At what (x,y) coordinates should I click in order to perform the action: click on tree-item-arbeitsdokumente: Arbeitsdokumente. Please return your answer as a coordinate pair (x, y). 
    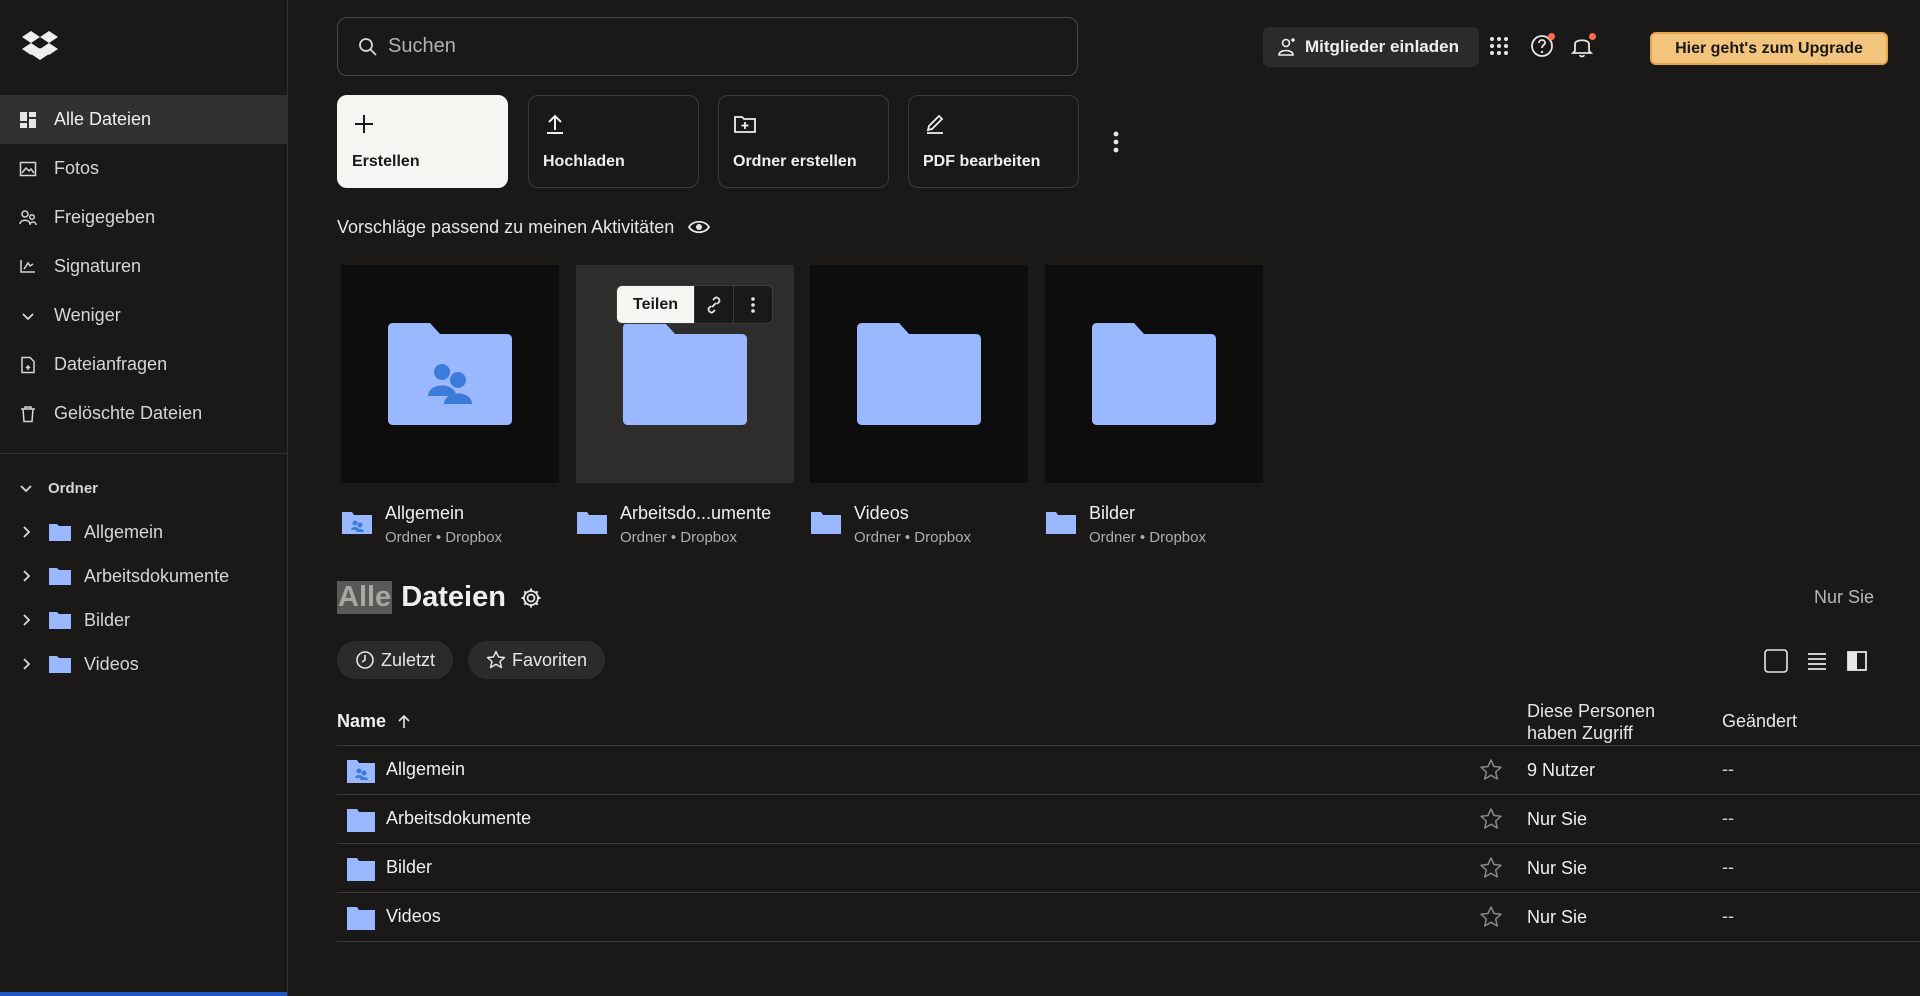
    Looking at the image, I should click on (143, 576).